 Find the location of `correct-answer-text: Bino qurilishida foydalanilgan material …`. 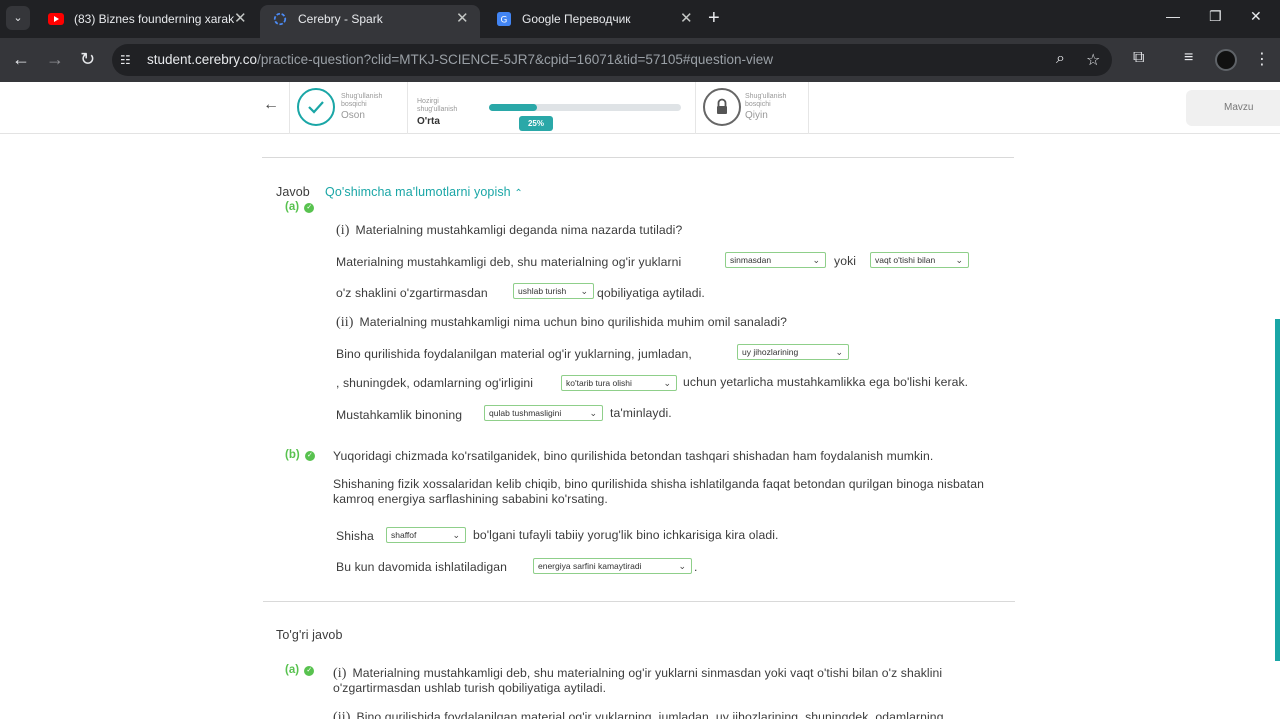

correct-answer-text: Bino qurilishida foydalanilgan material … is located at coordinates (650, 714).